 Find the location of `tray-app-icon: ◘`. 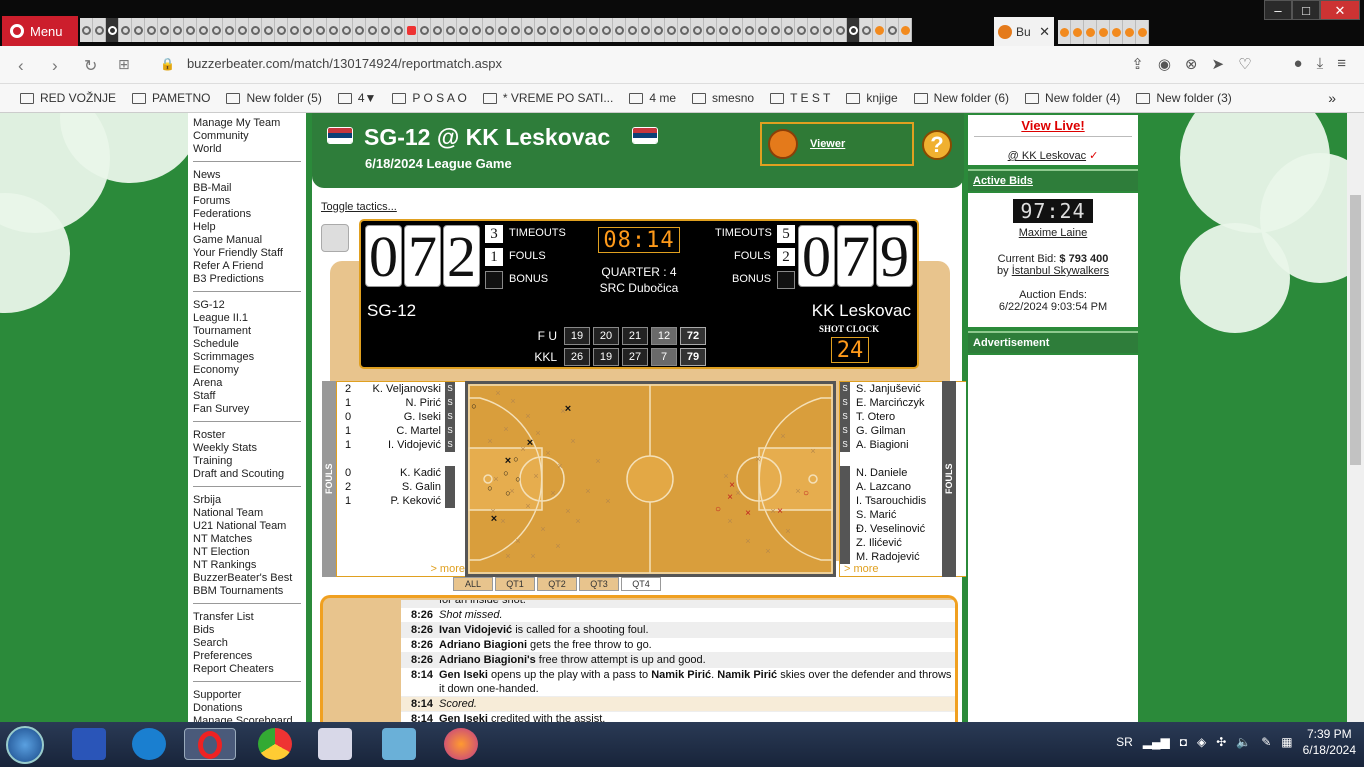

tray-app-icon: ◘ is located at coordinates (1183, 742).